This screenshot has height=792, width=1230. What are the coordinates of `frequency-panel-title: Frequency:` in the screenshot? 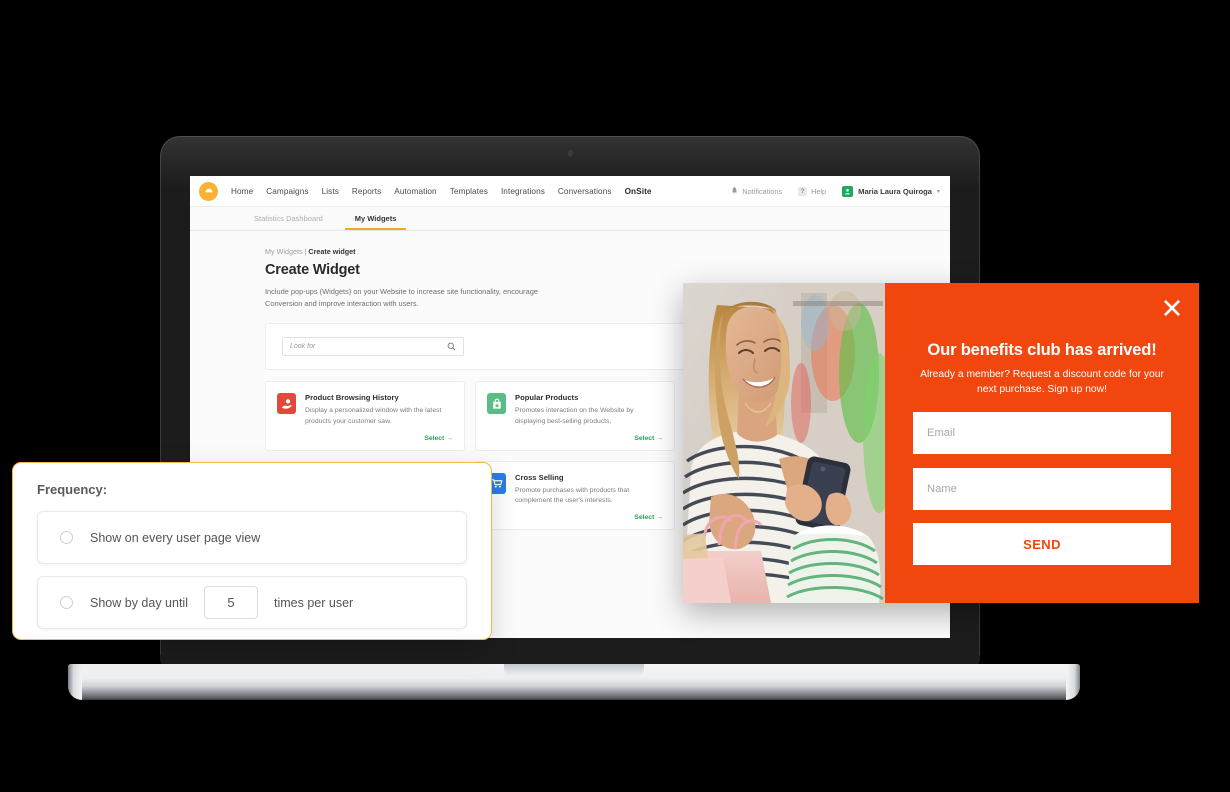 It's located at (72, 489).